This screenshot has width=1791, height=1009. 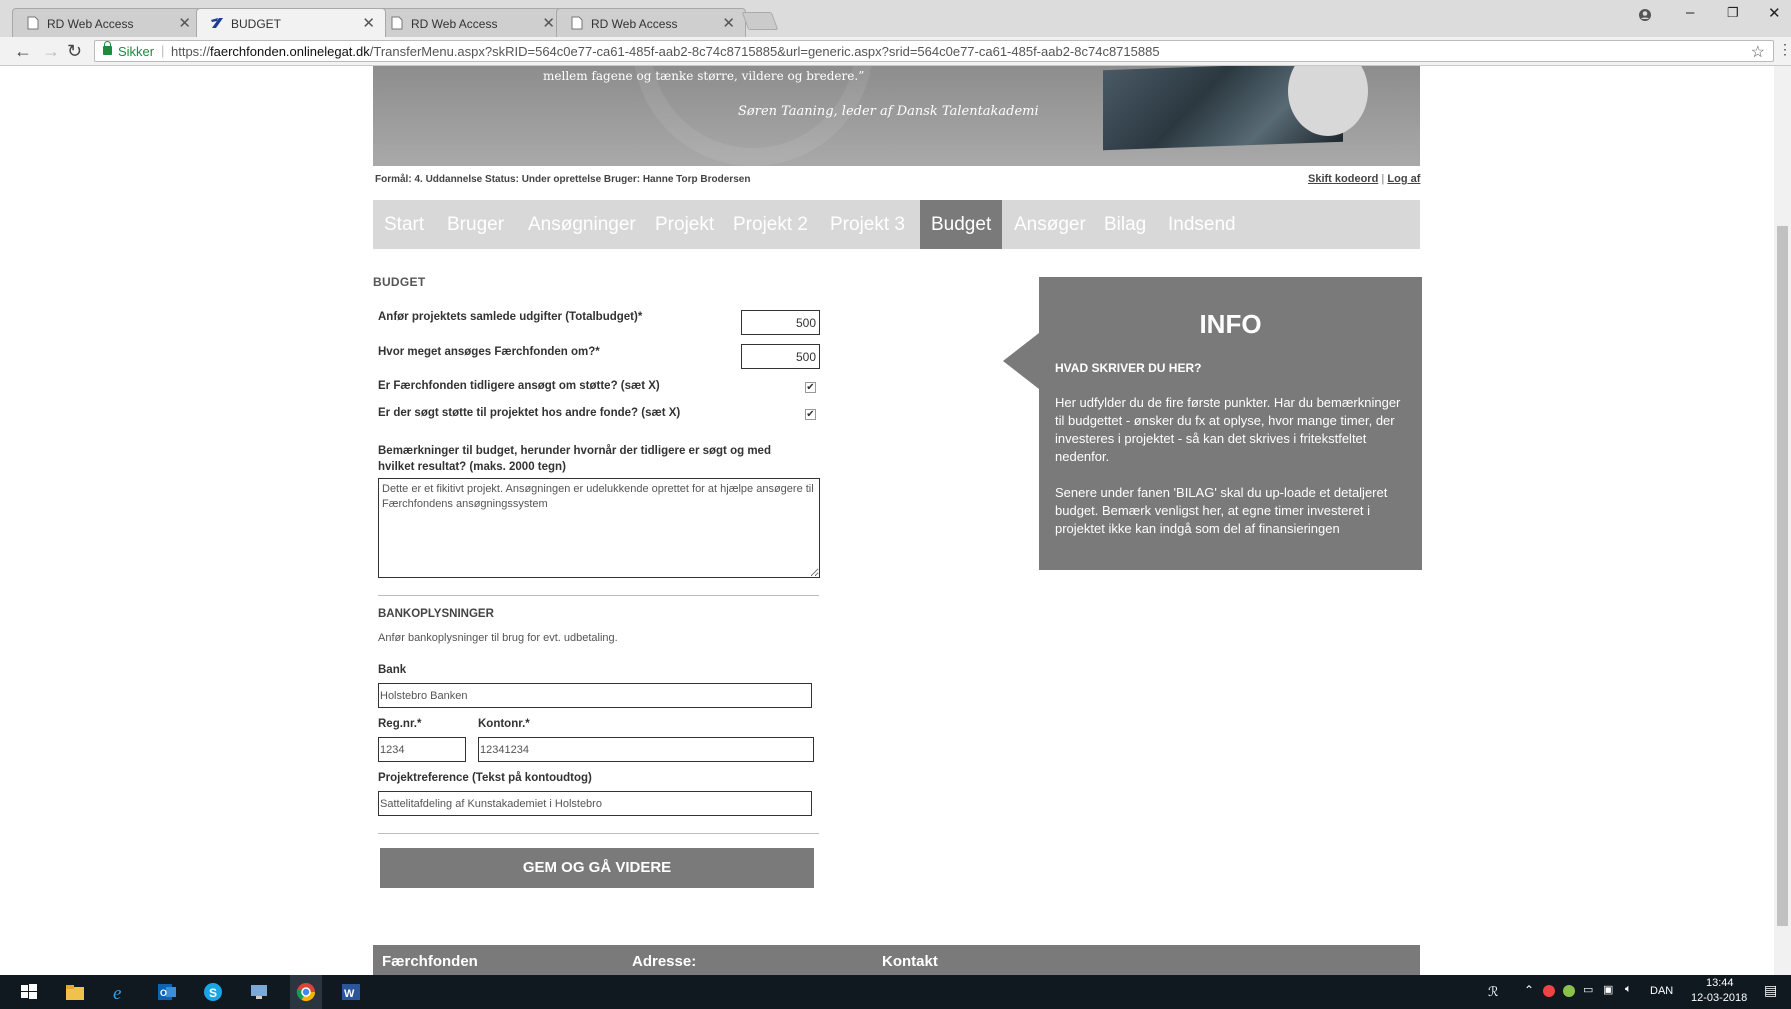 What do you see at coordinates (1529, 990) in the screenshot?
I see `chevron-up-icon: ⌃` at bounding box center [1529, 990].